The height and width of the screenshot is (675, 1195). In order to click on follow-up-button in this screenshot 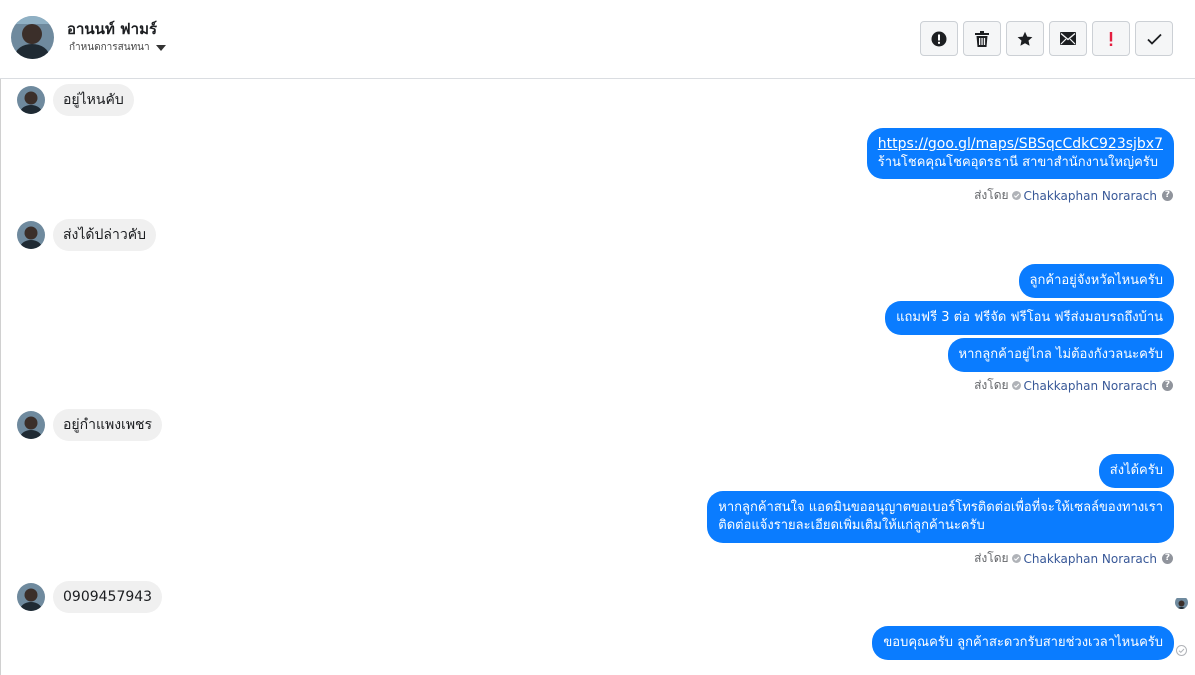, I will do `click(1111, 38)`.